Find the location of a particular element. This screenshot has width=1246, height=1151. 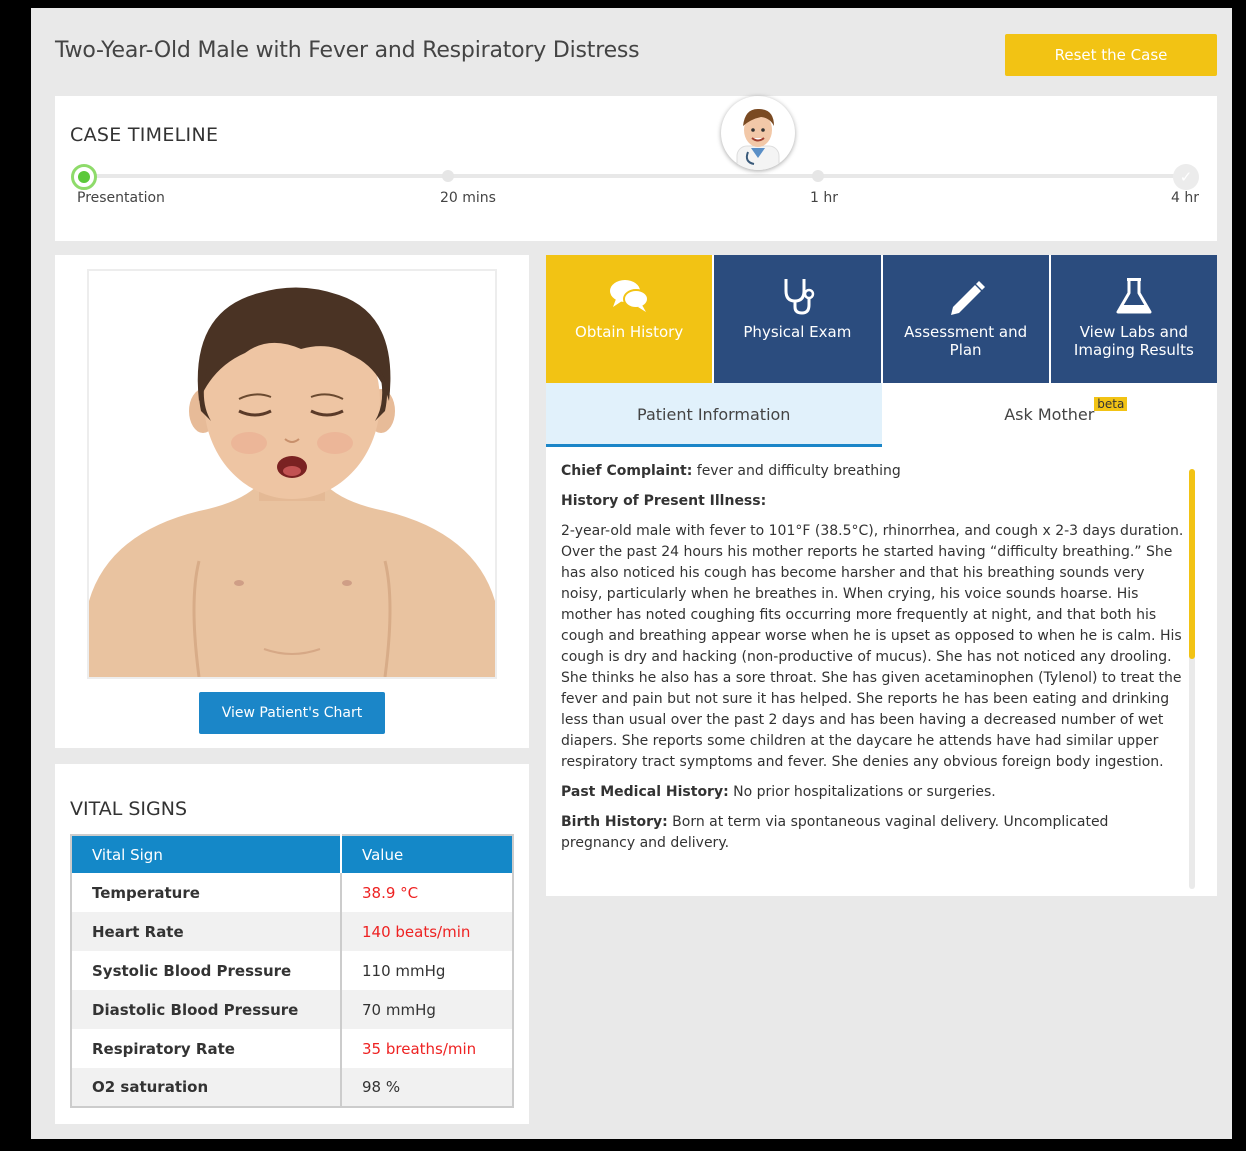

view-patient-chart-button: View Patient's Chart is located at coordinates (292, 713).